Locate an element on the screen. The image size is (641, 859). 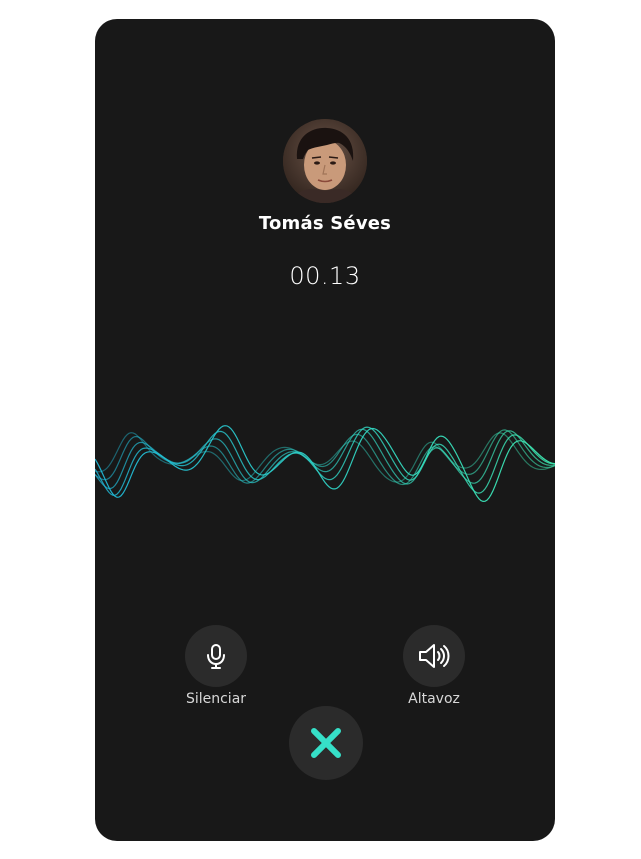
hangup-button is located at coordinates (326, 743).